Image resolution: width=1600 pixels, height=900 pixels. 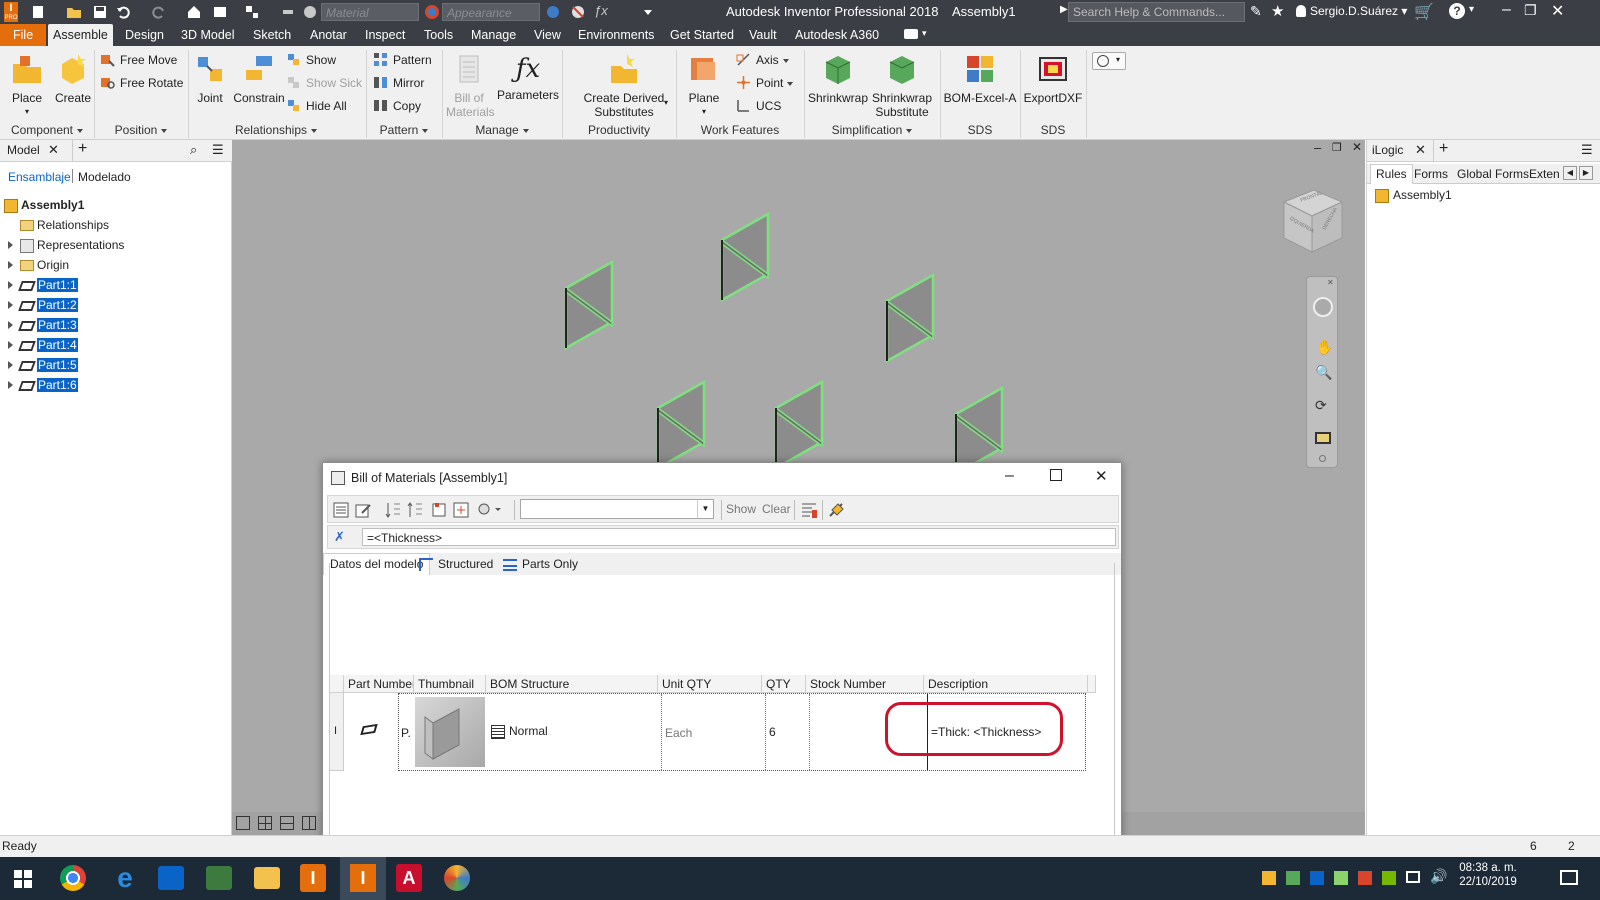 What do you see at coordinates (666, 102) in the screenshot?
I see `derived-dropdown-icon: ▾` at bounding box center [666, 102].